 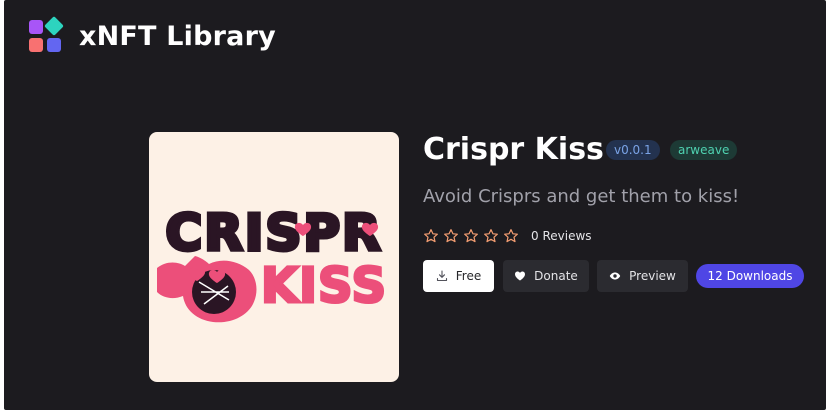 I want to click on rating: 0 Reviews, so click(x=507, y=236).